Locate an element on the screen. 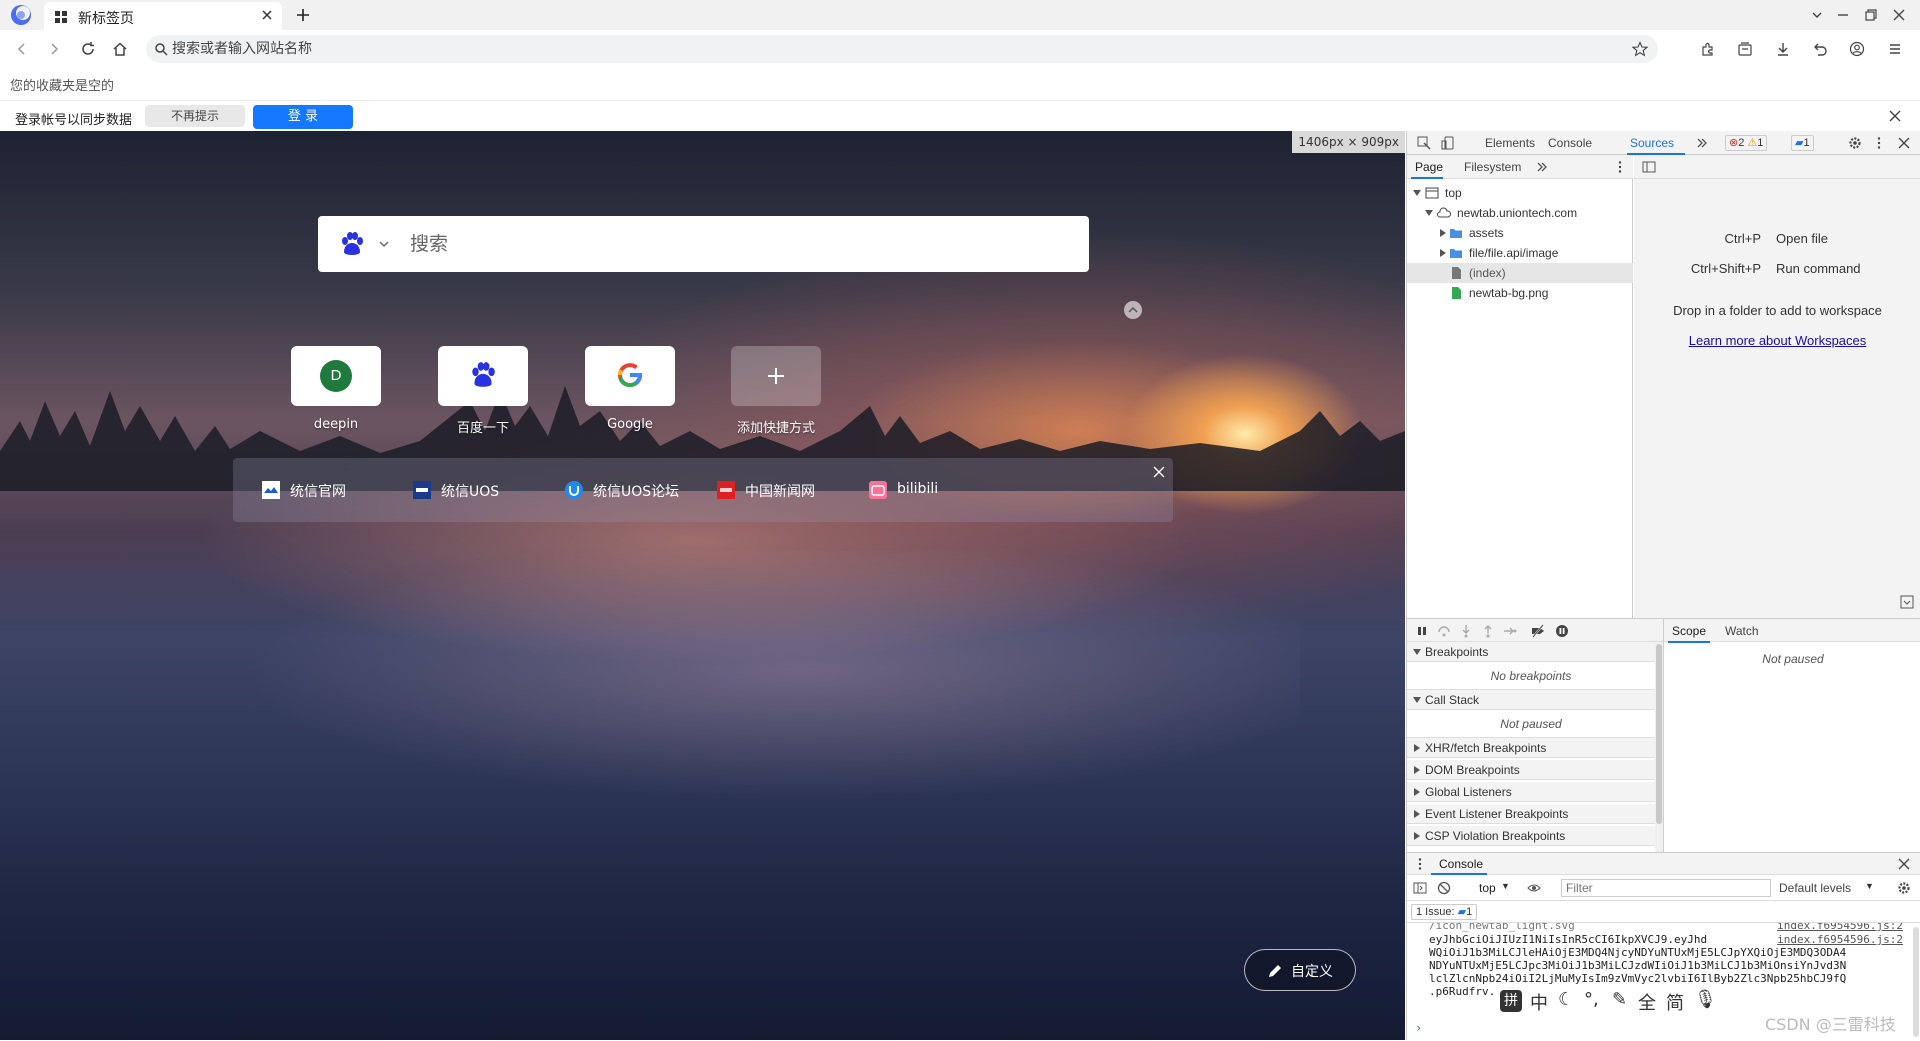 This screenshot has width=1920, height=1041. close-tab-icon is located at coordinates (267, 15).